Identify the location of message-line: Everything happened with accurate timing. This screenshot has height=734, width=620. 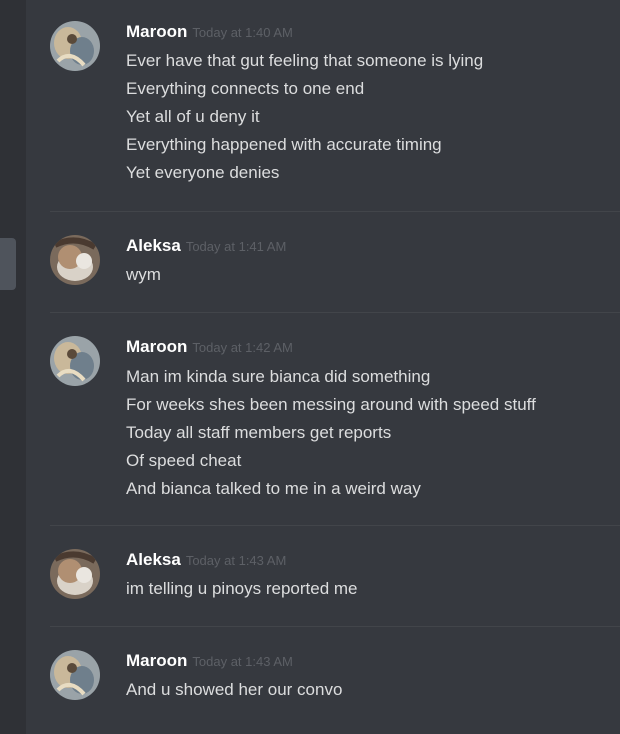
(284, 144).